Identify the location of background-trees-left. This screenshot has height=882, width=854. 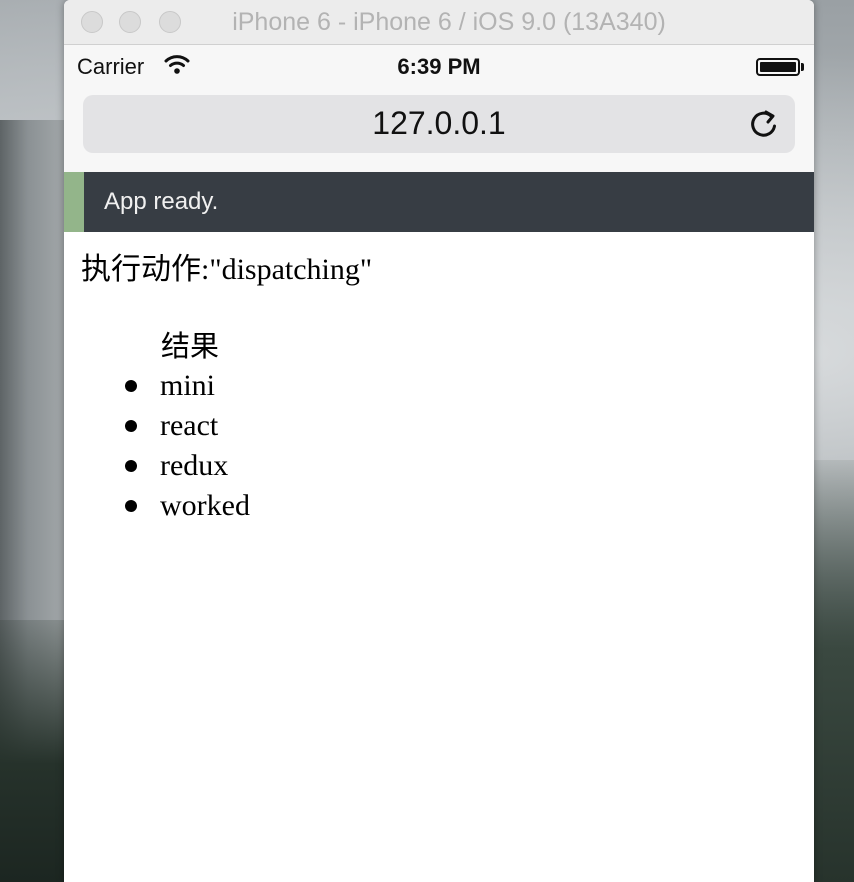
(35, 751).